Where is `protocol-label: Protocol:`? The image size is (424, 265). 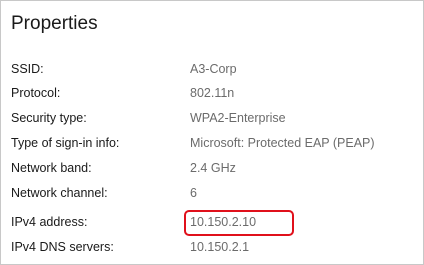 protocol-label: Protocol: is located at coordinates (36, 93).